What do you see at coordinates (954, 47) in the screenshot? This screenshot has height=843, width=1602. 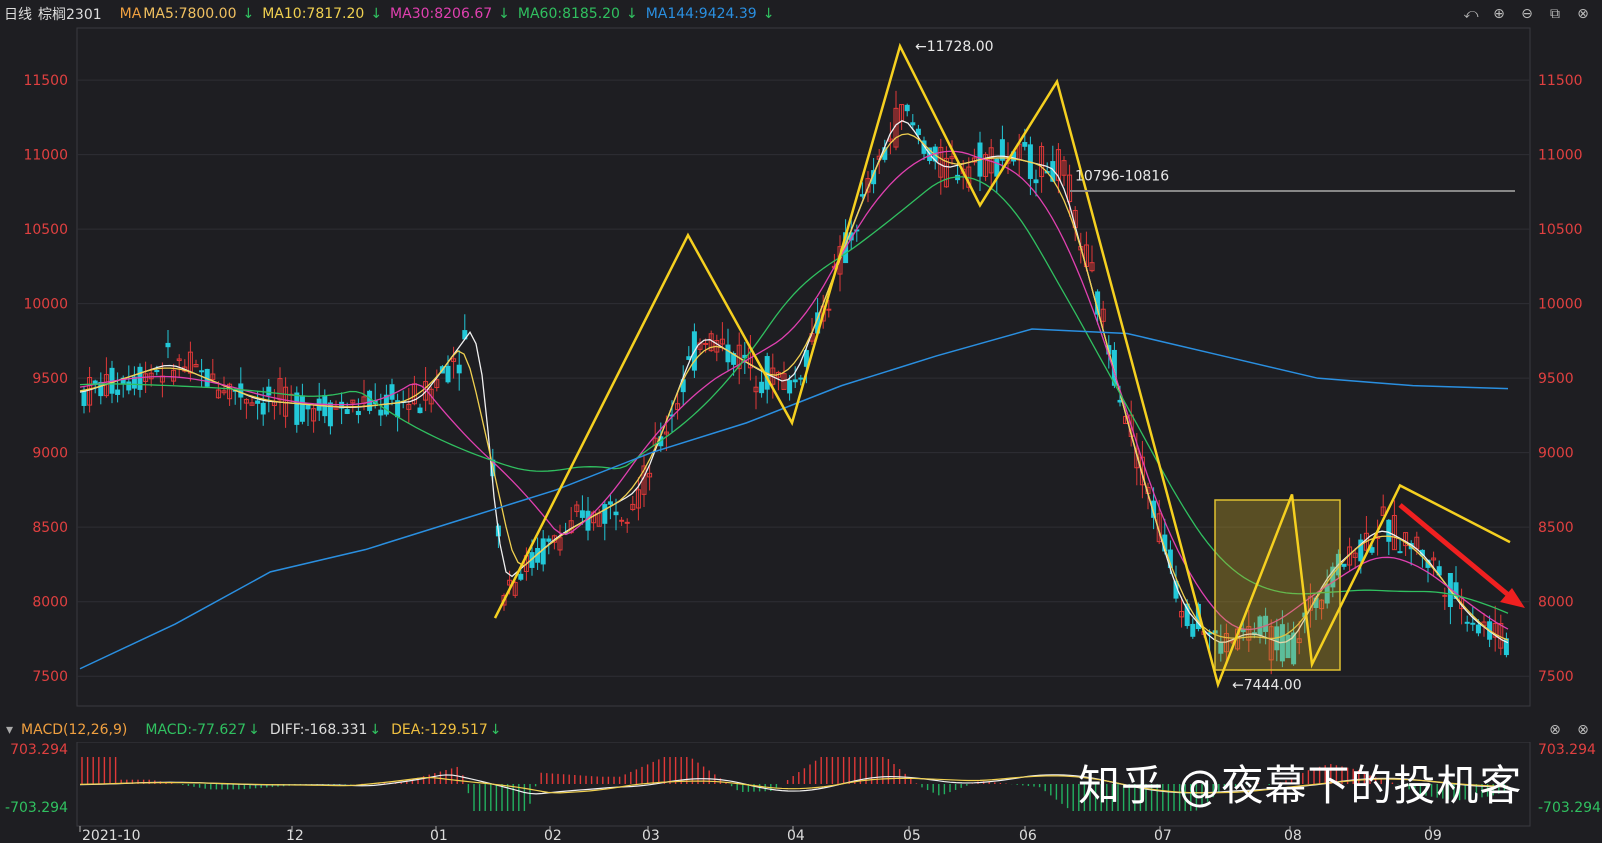 I see `price-annotation: ←11728.00` at bounding box center [954, 47].